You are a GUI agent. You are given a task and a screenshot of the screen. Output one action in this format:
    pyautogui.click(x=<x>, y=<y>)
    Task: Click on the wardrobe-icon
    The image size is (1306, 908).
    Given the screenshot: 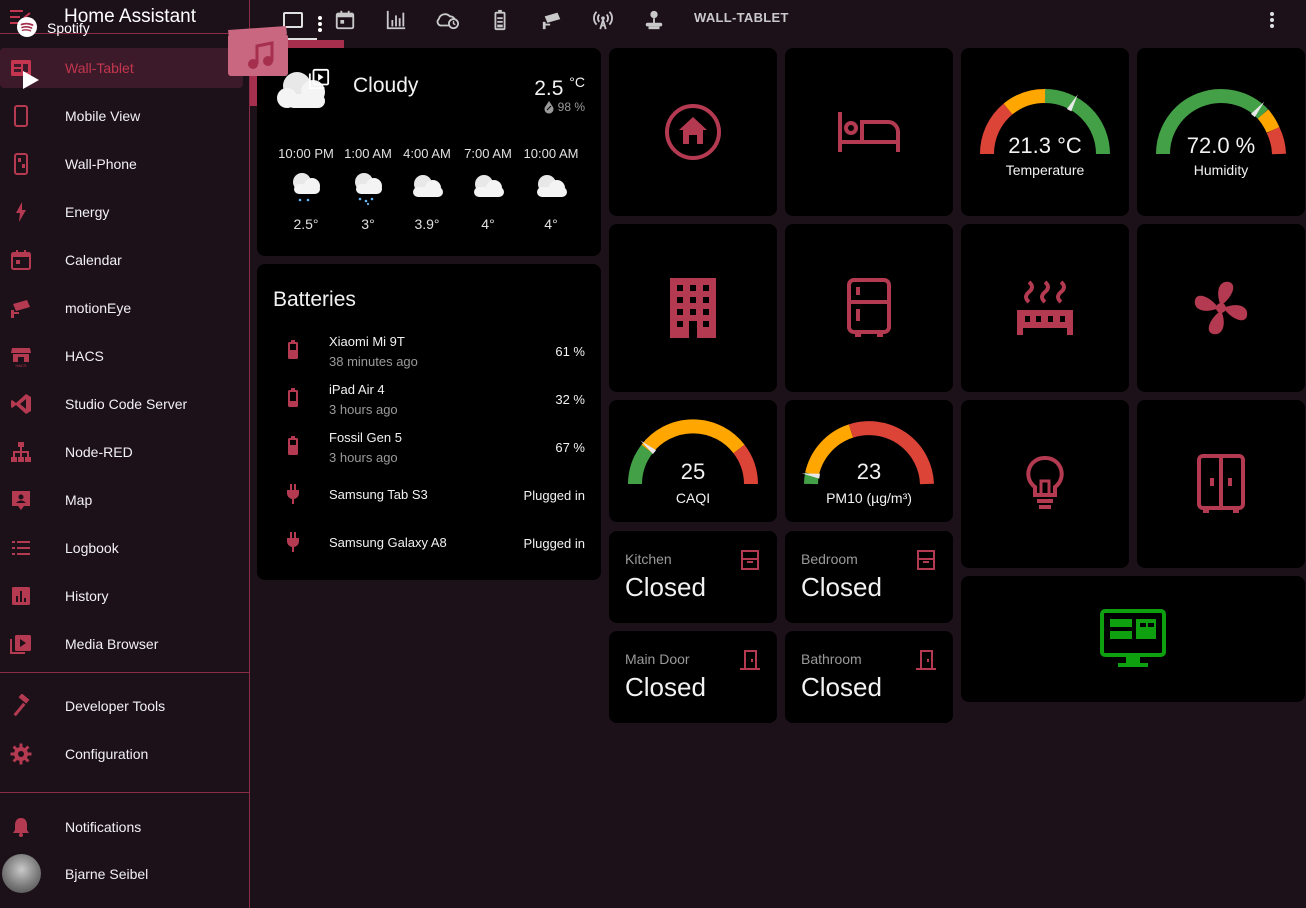 What is the action you would take?
    pyautogui.click(x=1221, y=483)
    